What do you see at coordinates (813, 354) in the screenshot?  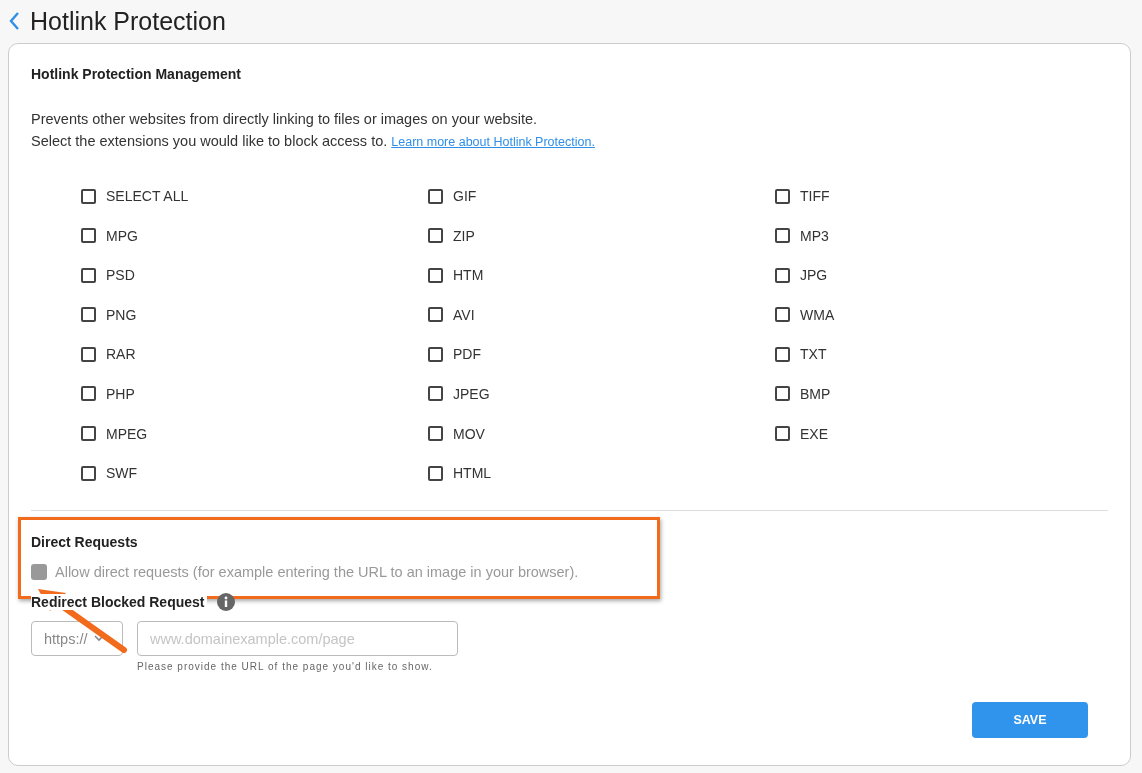 I see `checkbox-label: TXT` at bounding box center [813, 354].